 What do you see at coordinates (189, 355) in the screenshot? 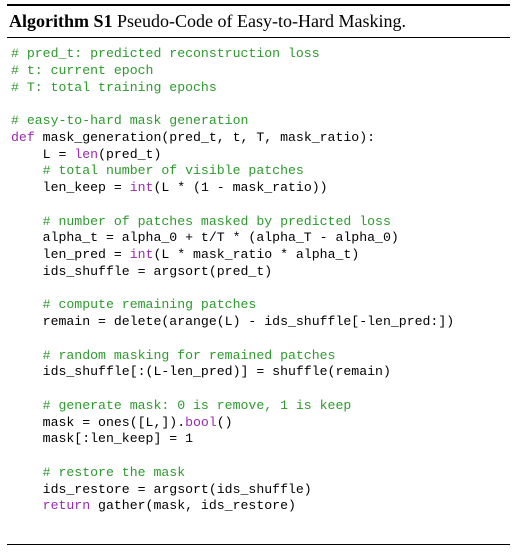
I see `code-comment: # random masking for remained patches` at bounding box center [189, 355].